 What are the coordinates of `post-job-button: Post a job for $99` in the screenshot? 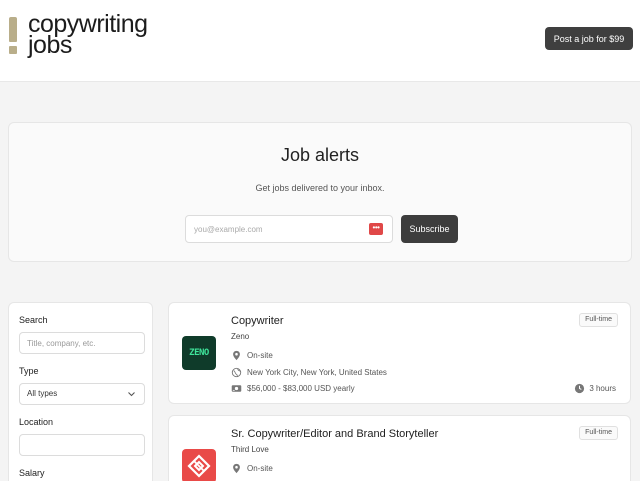 It's located at (589, 38).